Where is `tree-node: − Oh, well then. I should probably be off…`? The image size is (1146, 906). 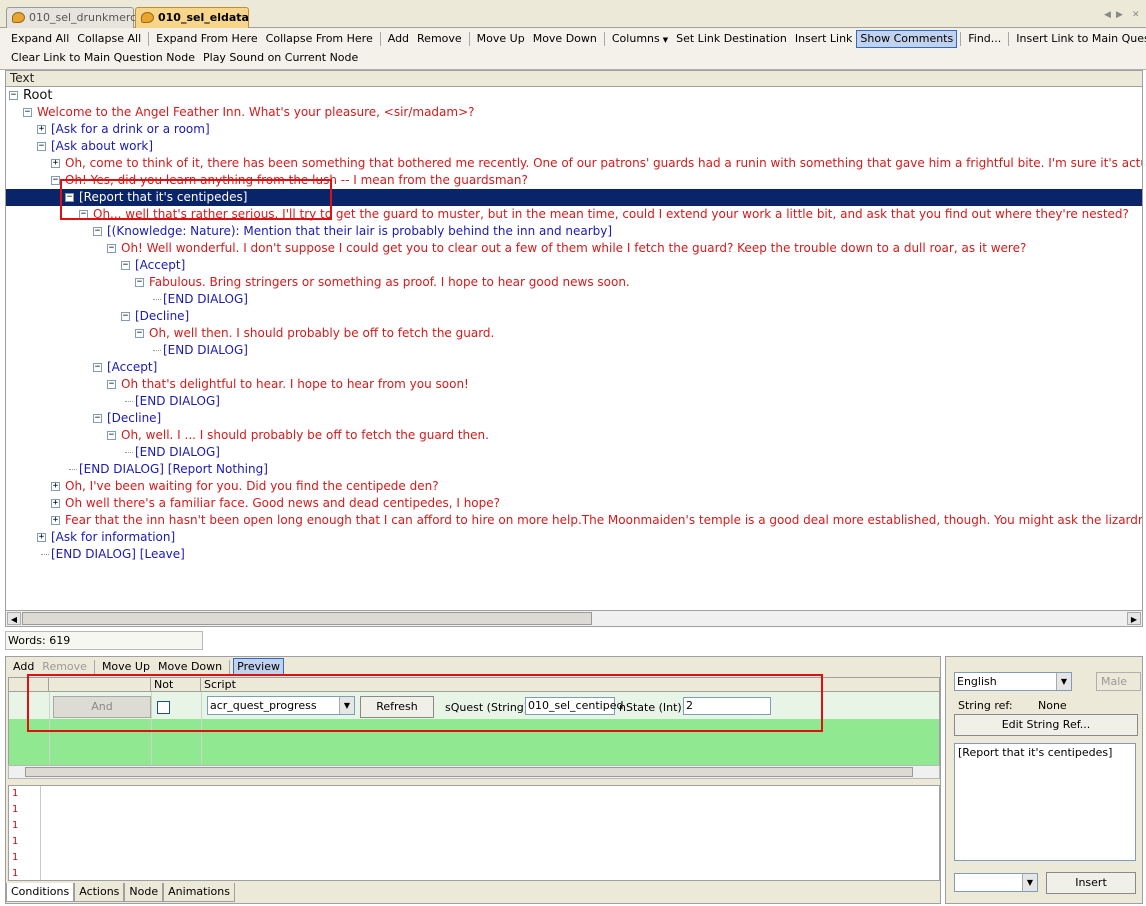 tree-node: − Oh, well then. I should probably be off… is located at coordinates (574, 333).